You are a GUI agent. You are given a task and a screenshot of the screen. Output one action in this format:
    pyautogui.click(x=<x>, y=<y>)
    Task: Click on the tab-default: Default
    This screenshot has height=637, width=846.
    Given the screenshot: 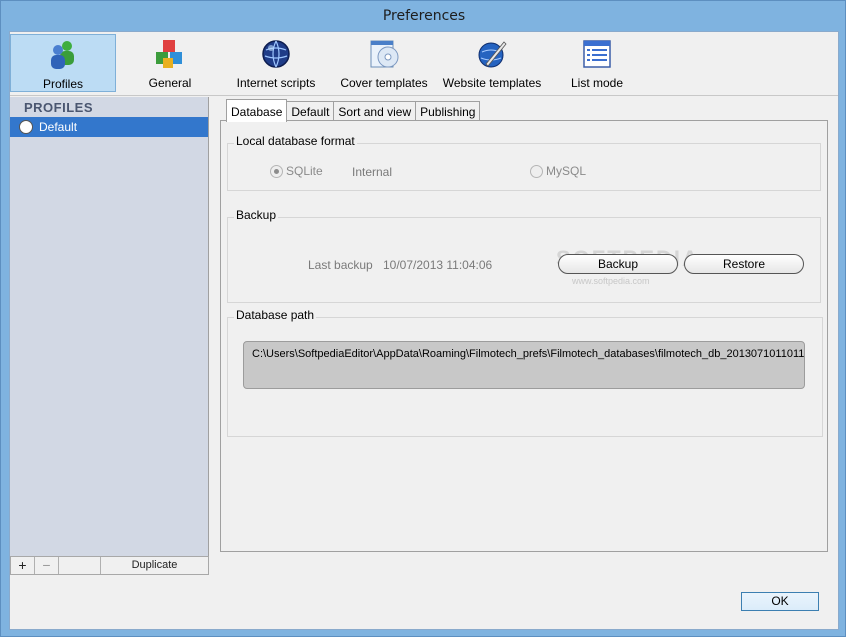 What is the action you would take?
    pyautogui.click(x=310, y=111)
    